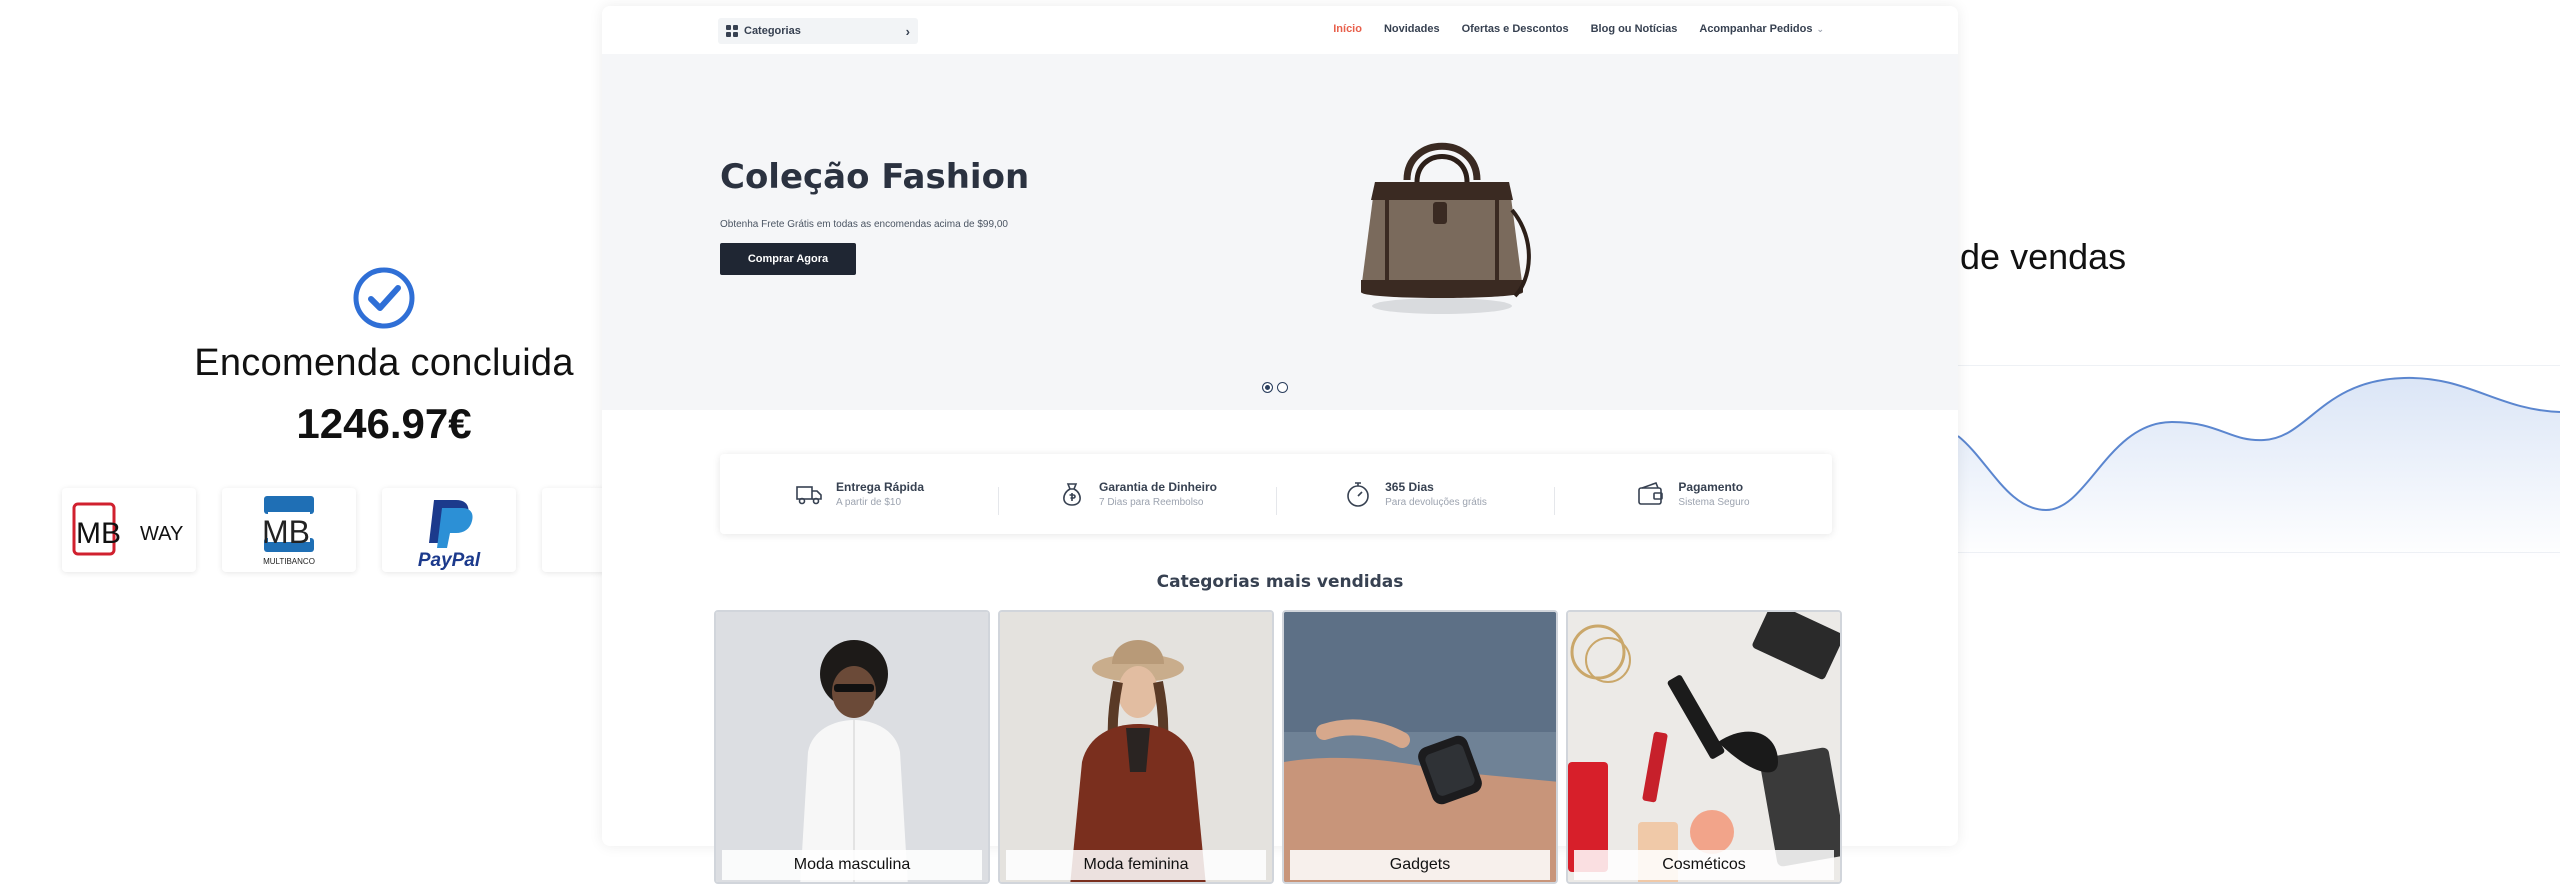 The image size is (2560, 891). I want to click on chevron-down-icon: ⌄, so click(1820, 29).